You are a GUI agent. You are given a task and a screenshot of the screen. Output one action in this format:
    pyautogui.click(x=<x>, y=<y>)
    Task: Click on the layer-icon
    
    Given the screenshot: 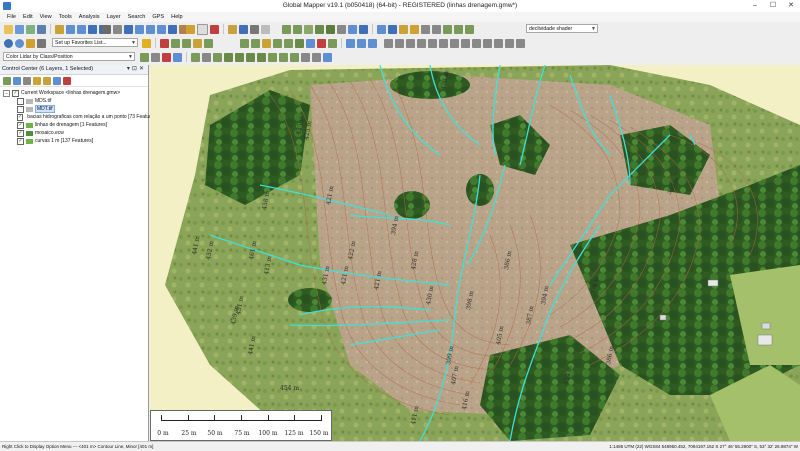 What is the action you would take?
    pyautogui.click(x=232, y=29)
    